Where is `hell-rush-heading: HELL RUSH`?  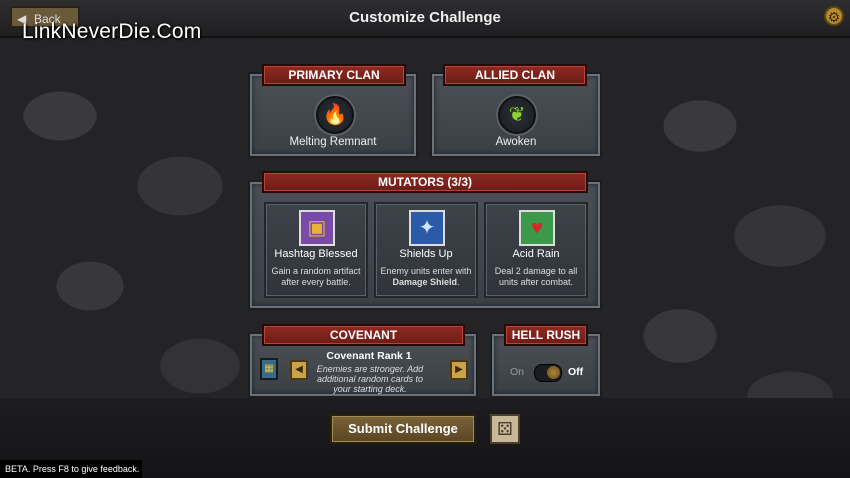
hell-rush-heading: HELL RUSH is located at coordinates (546, 335).